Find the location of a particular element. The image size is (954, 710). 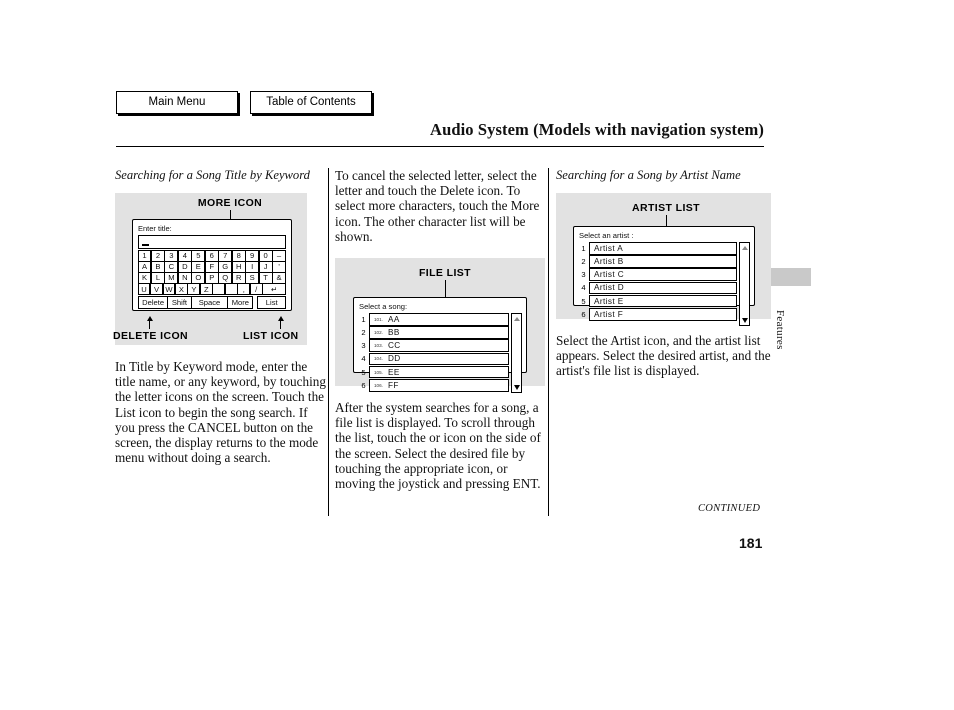

key-j: J is located at coordinates (265, 267).